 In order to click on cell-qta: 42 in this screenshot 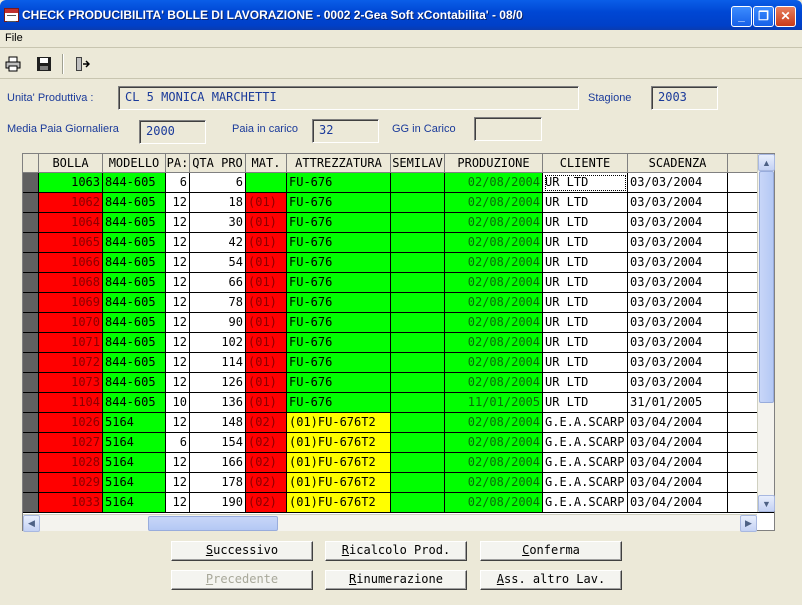, I will do `click(218, 243)`.